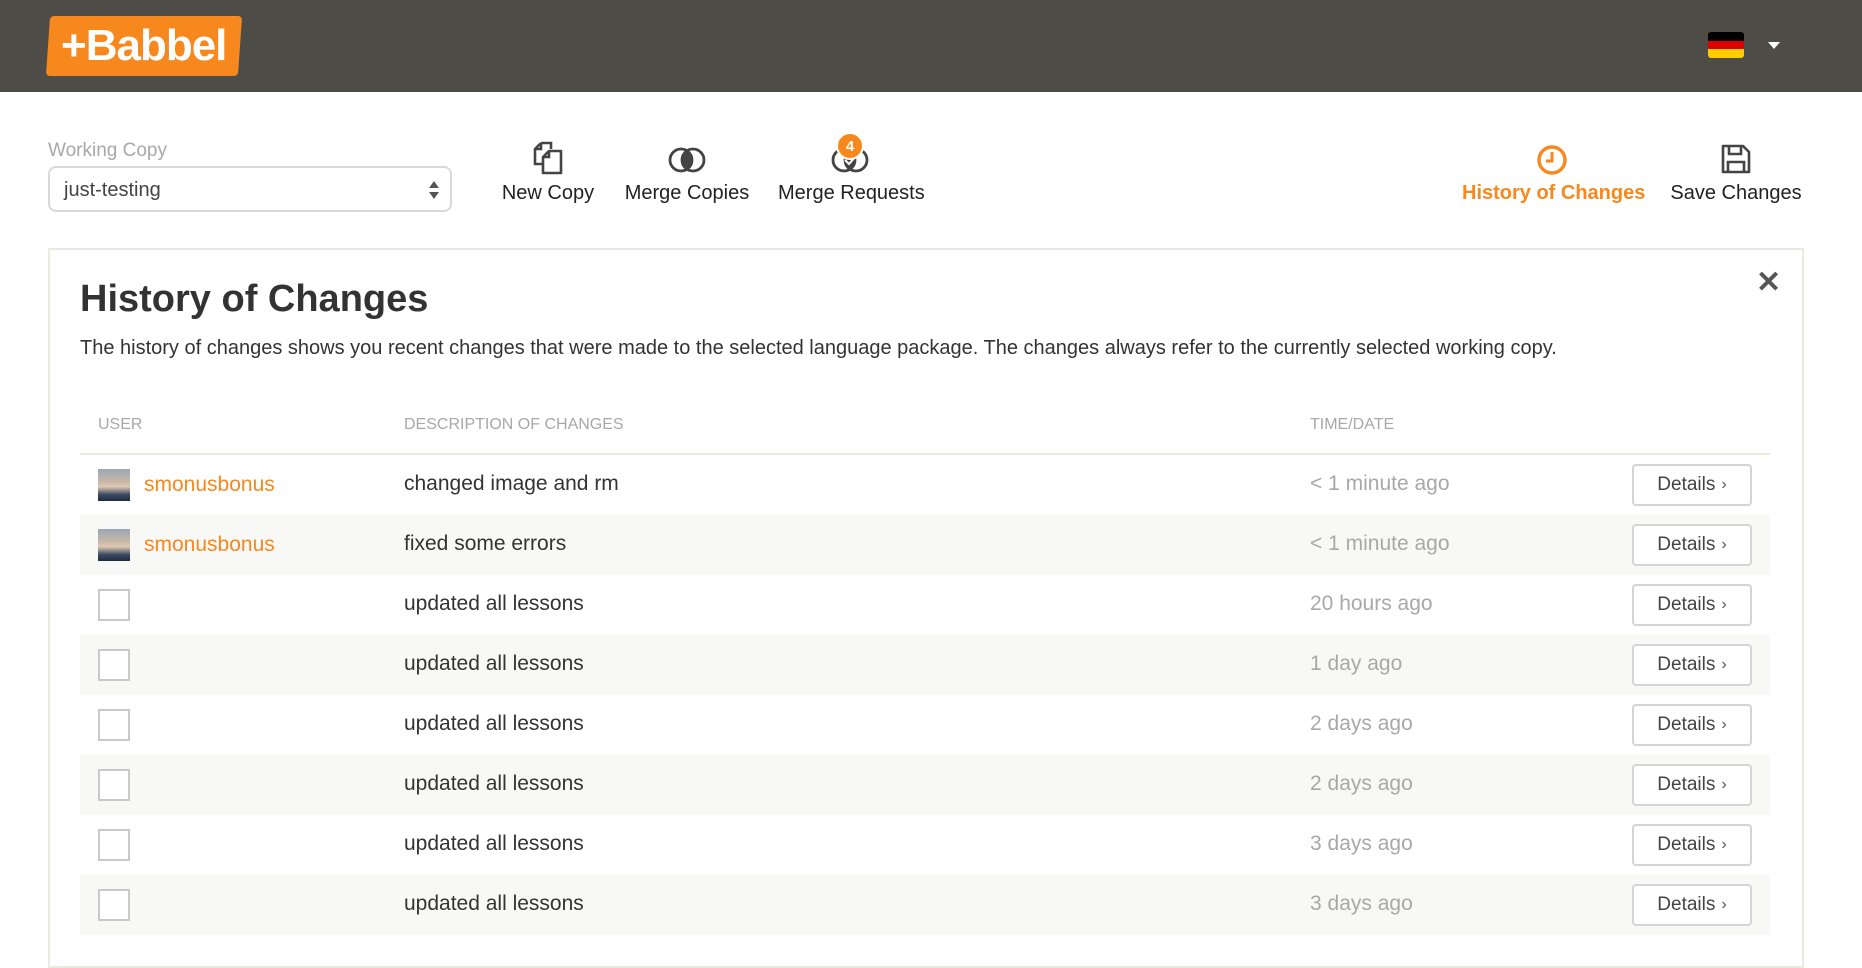 The width and height of the screenshot is (1862, 968). I want to click on new-copy-button: New Copy, so click(548, 172).